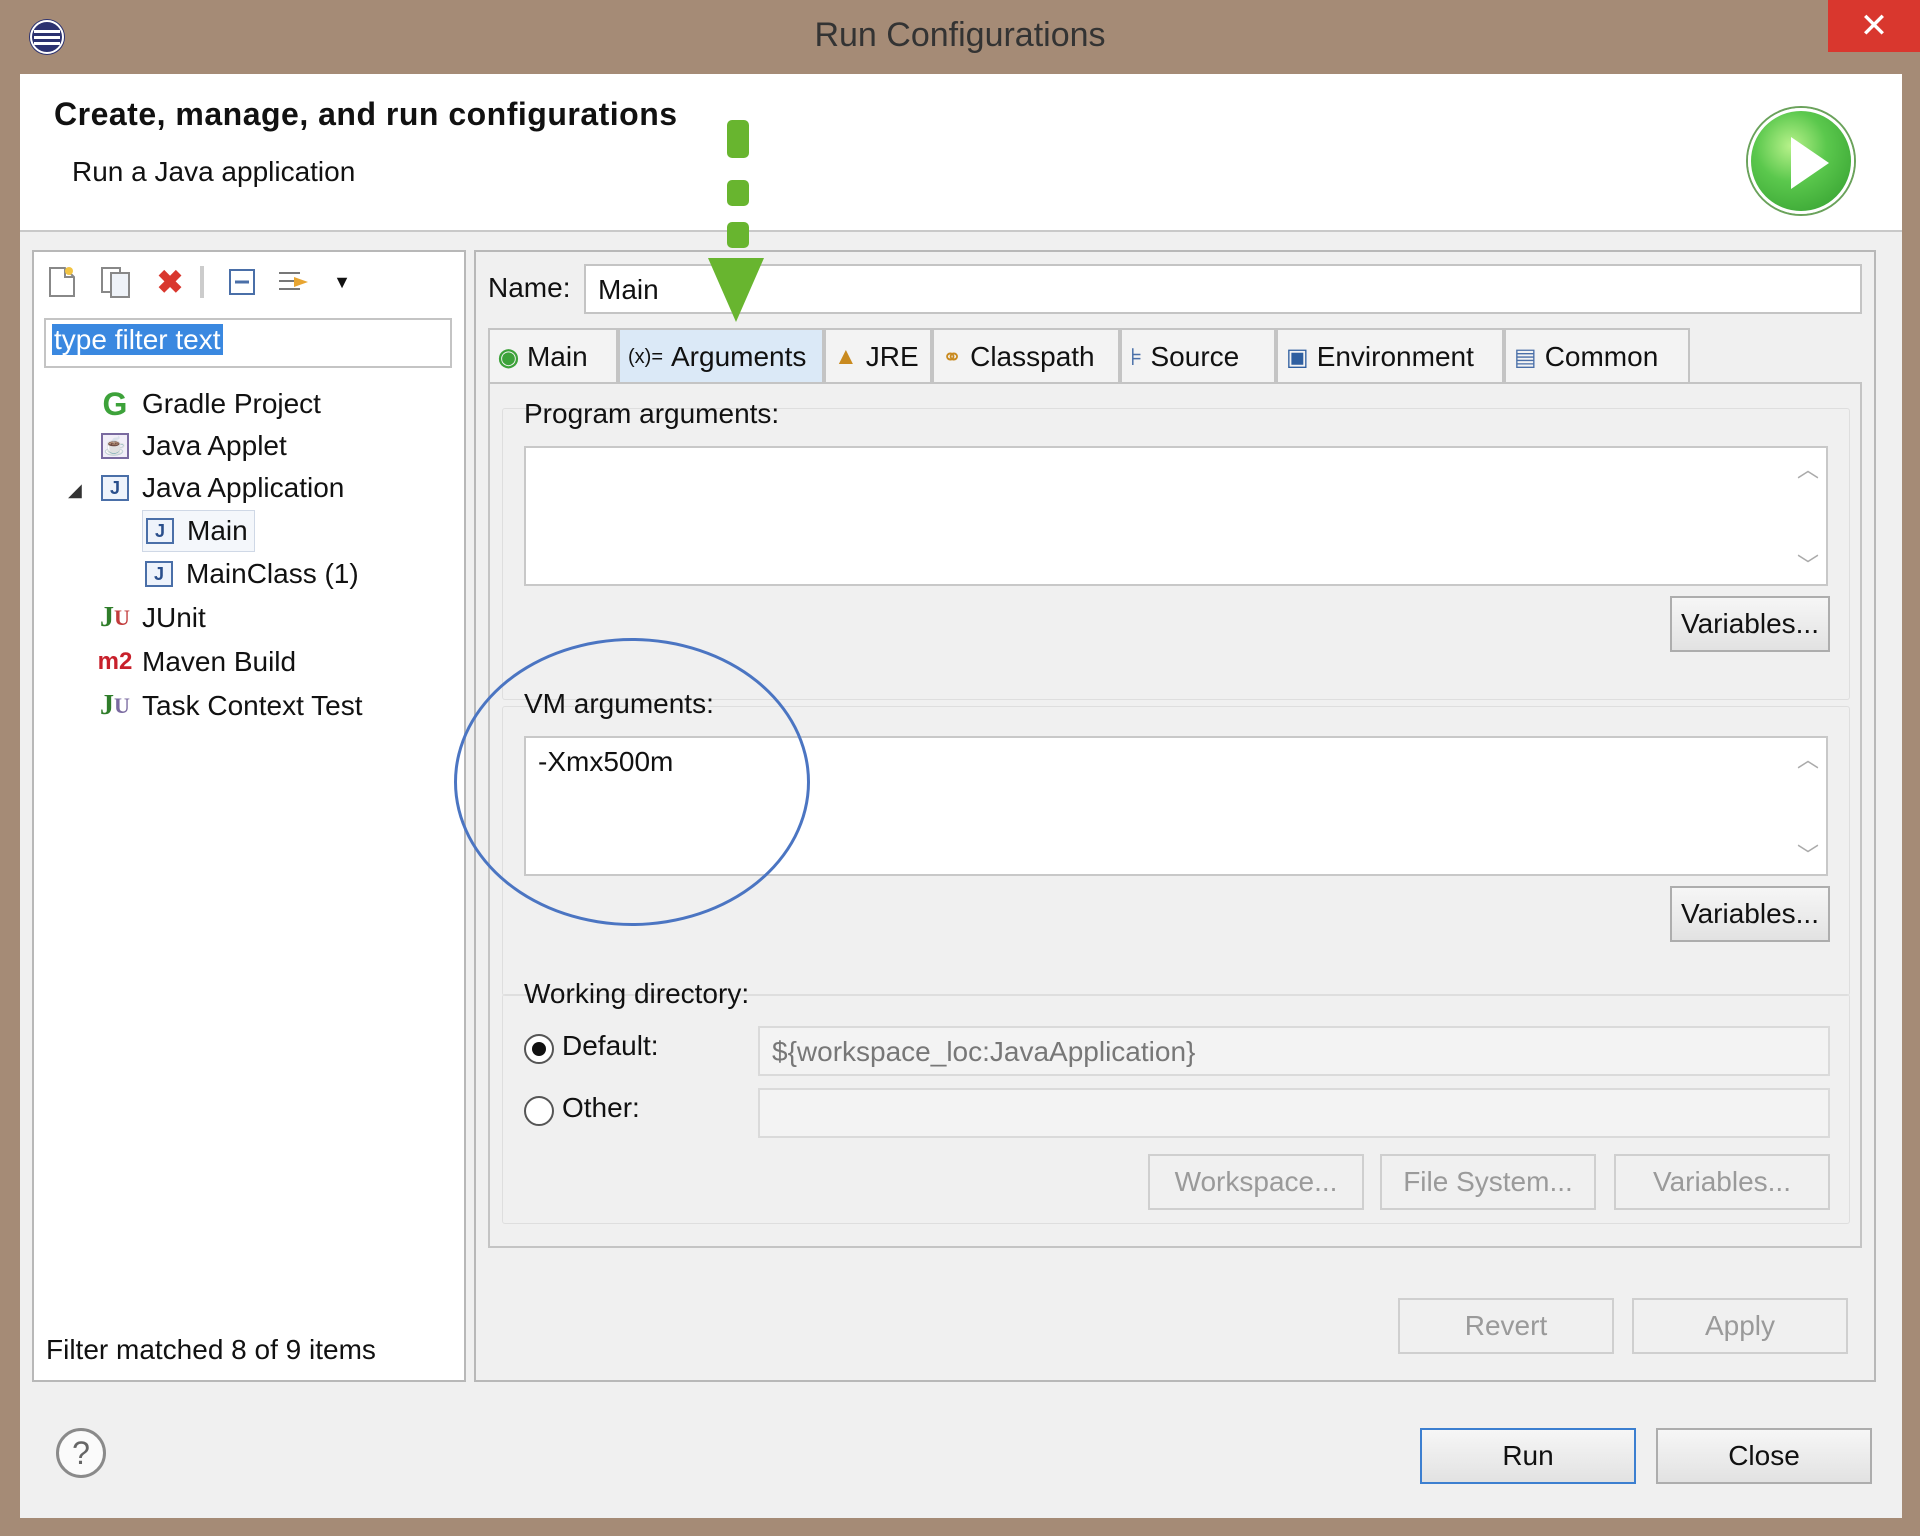  Describe the element at coordinates (272, 573) in the screenshot. I see `tree-item-label: MainClass (1)` at that location.